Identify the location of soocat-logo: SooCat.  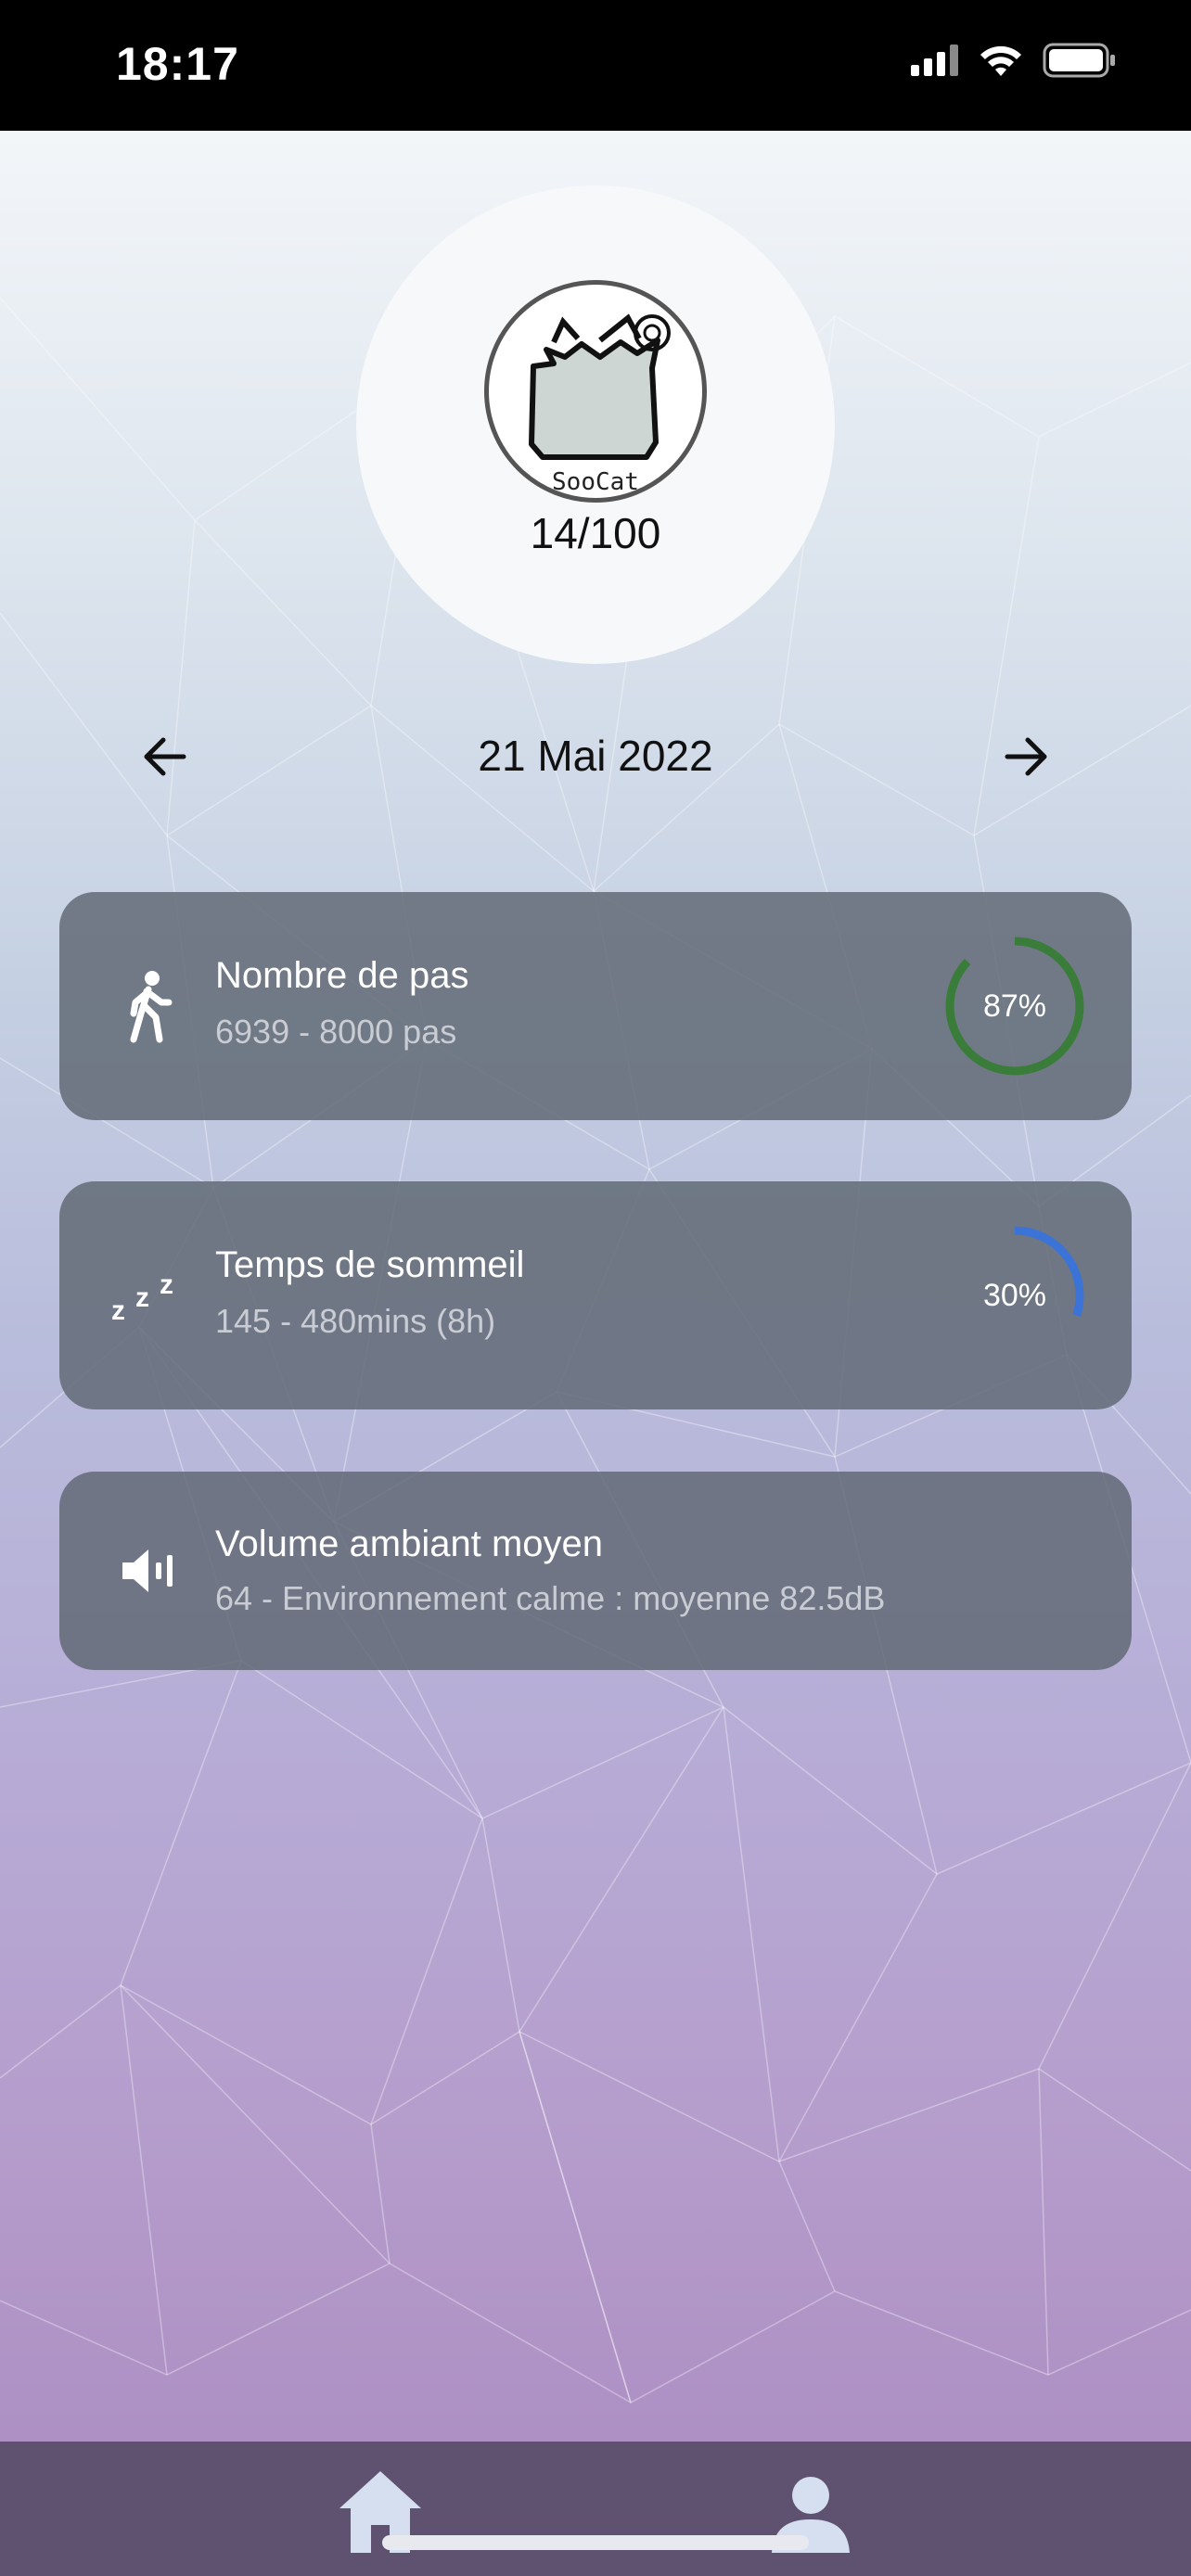
(595, 391).